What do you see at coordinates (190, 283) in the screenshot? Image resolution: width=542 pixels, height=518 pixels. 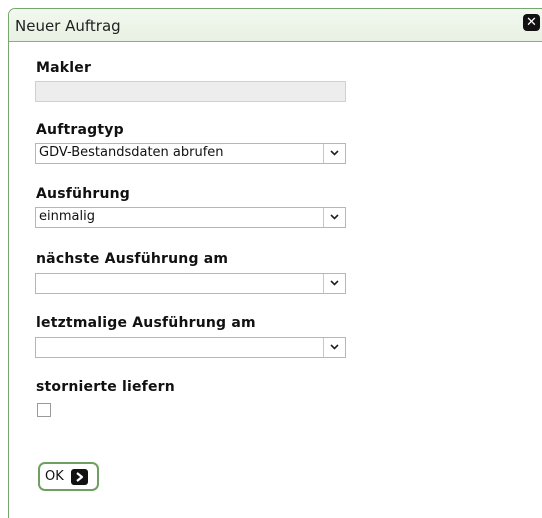 I see `naechste-ausfuehrung-select` at bounding box center [190, 283].